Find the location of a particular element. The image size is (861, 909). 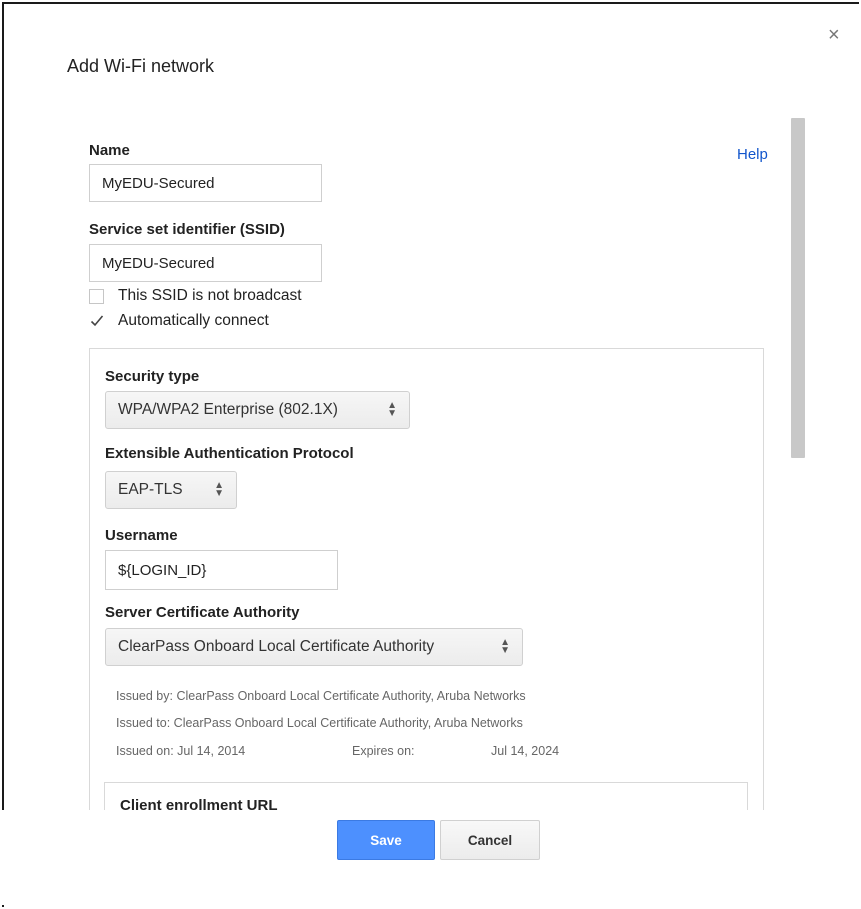

auto-connect-label: Automatically connect is located at coordinates (193, 320).